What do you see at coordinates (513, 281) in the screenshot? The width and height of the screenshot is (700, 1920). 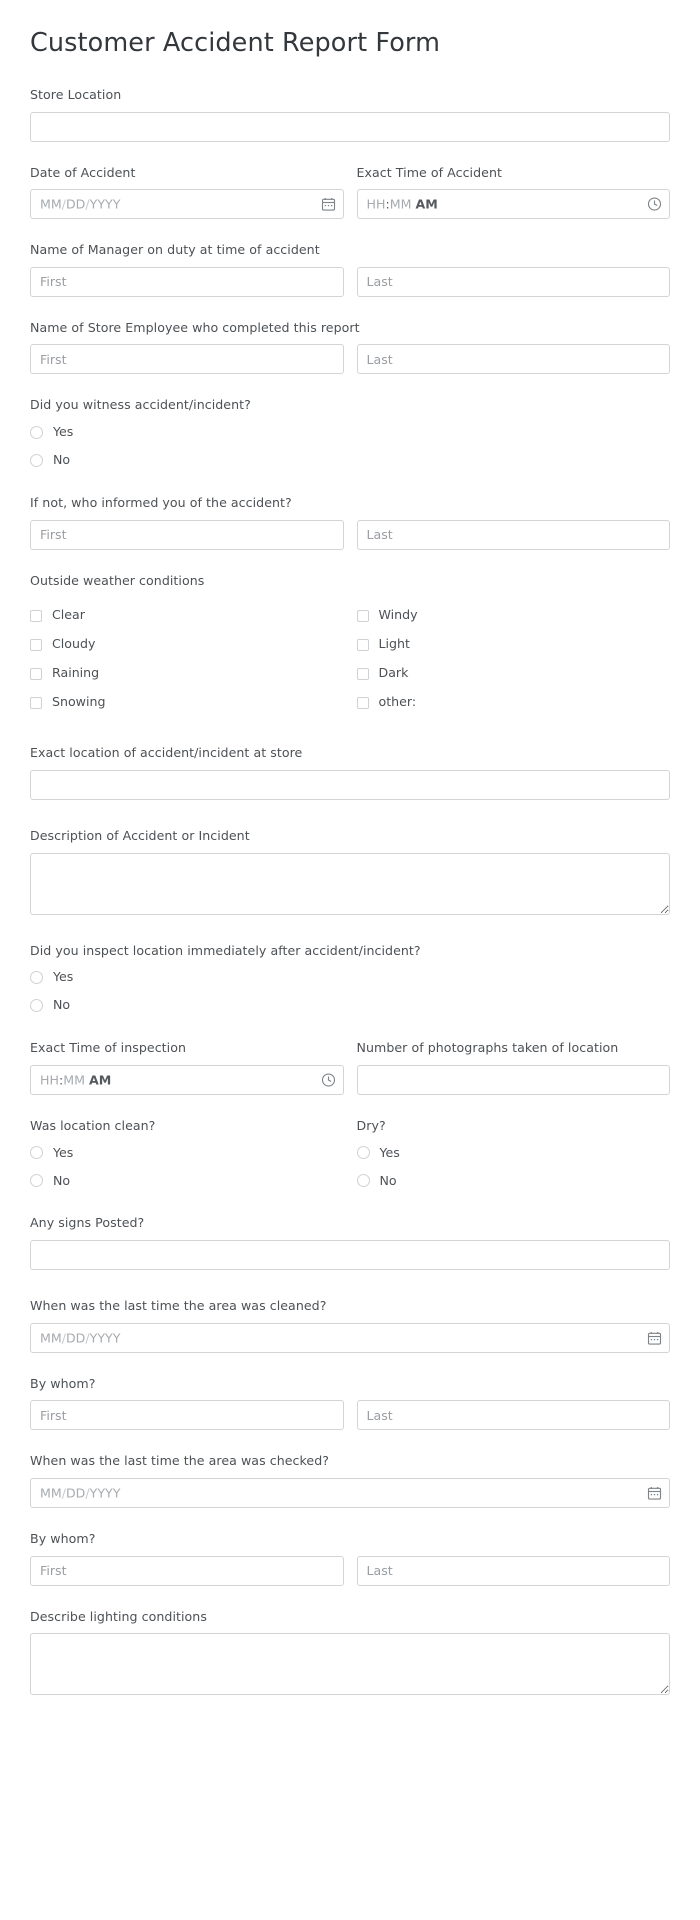 I see `manager-last-name-input` at bounding box center [513, 281].